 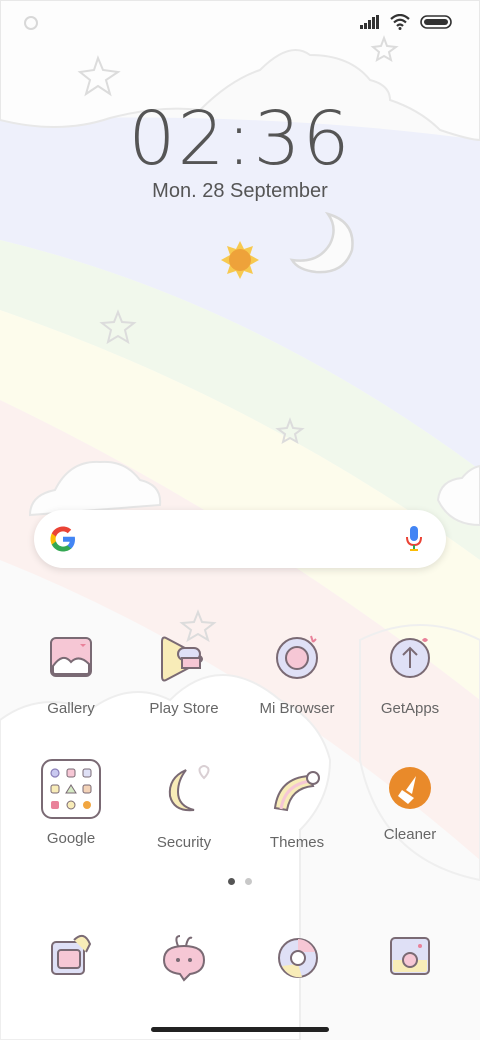 I want to click on app-gallery: Gallery, so click(x=71, y=673).